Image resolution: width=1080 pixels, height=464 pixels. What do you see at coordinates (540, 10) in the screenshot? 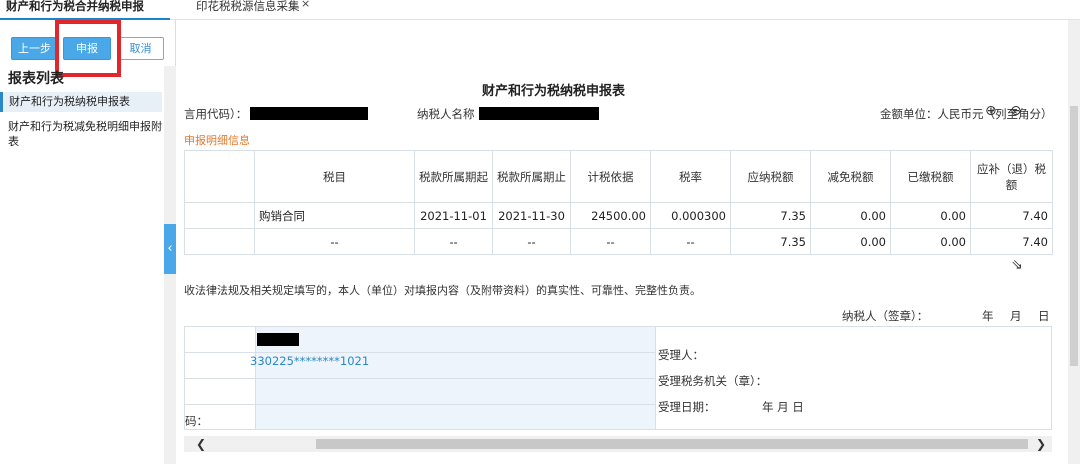
I see `tab-bar: 财产和行为税合并纳税申报 印花税税源信息采集 ×` at bounding box center [540, 10].